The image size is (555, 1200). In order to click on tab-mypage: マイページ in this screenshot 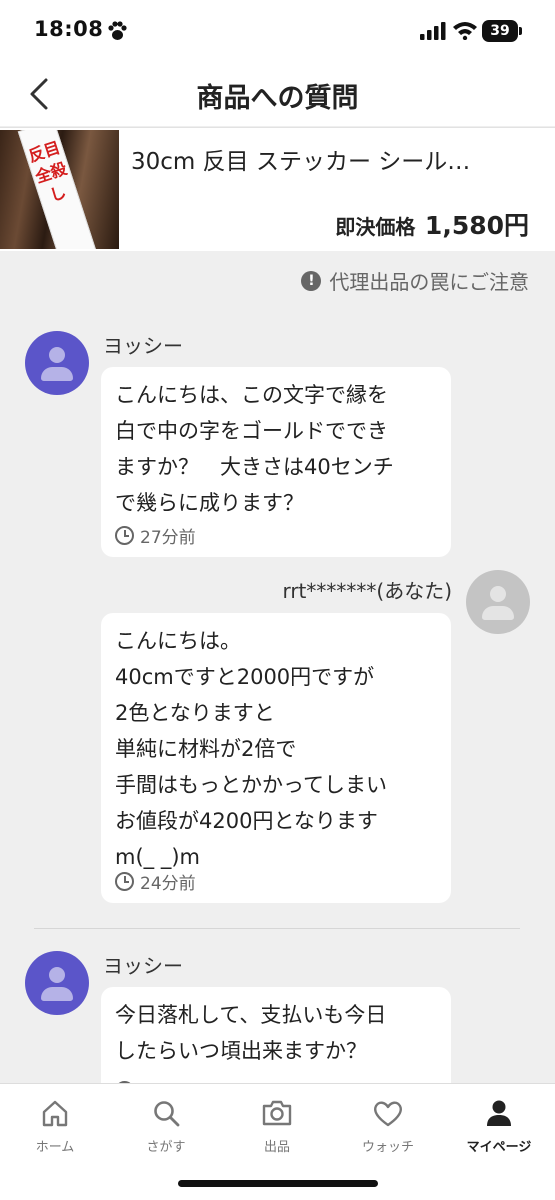, I will do `click(499, 1125)`.